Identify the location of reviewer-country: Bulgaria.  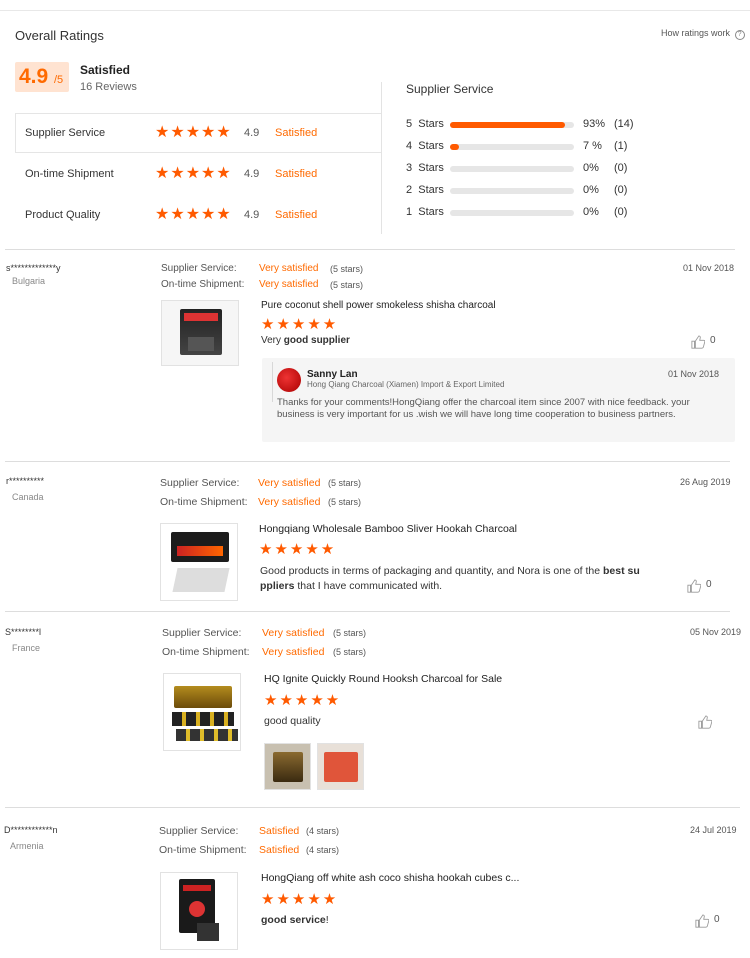
(29, 281).